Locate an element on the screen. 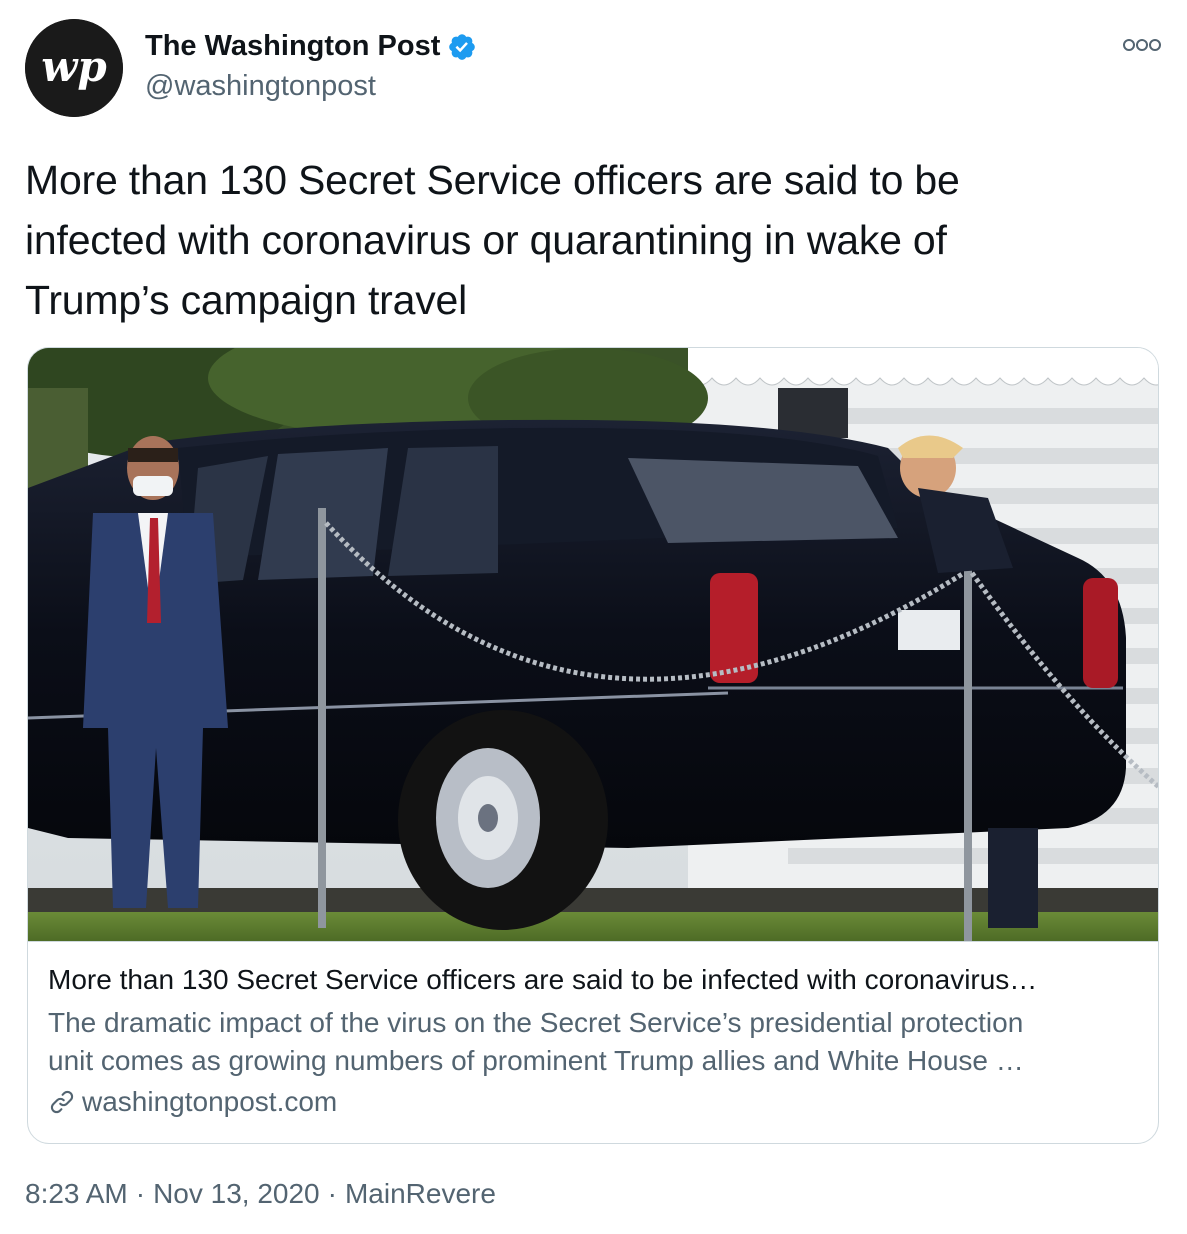 The image size is (1187, 1234). tweet-date: Nov 13, 2020 is located at coordinates (236, 1193).